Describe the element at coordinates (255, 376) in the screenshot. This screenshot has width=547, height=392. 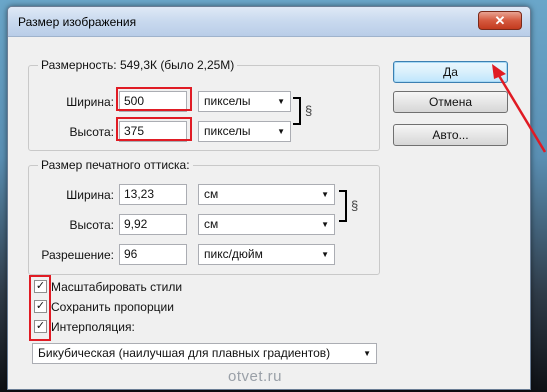
I see `watermark: otvet.ru` at that location.